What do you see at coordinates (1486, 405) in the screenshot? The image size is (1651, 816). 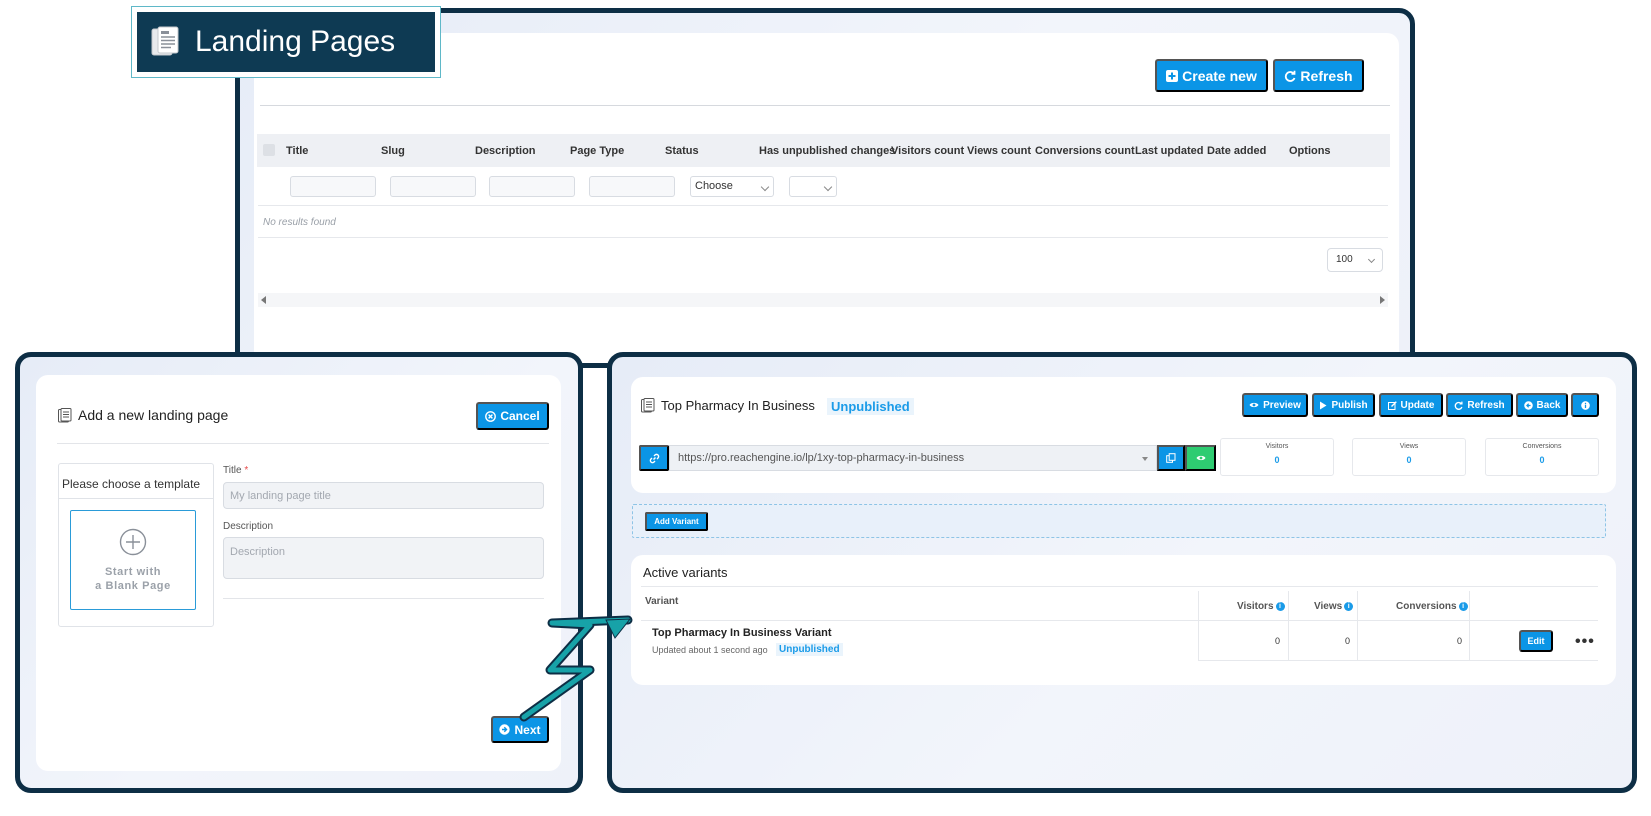 I see `refresh-label: Refresh` at bounding box center [1486, 405].